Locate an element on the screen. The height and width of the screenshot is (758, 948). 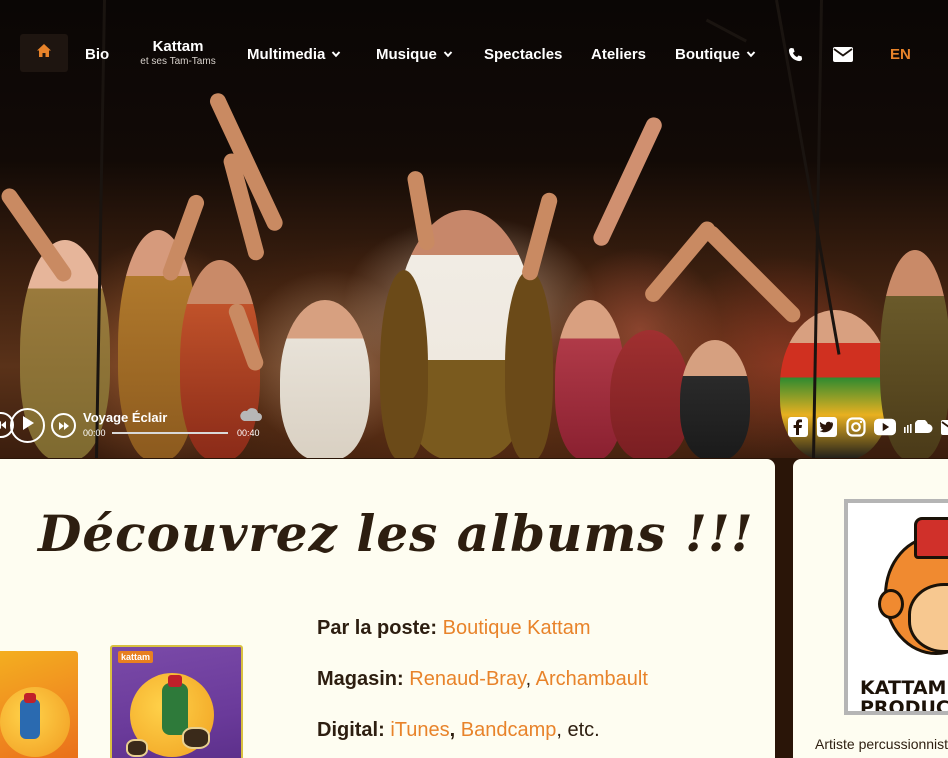
logo-text: KATTAM PRODUCTIONS is located at coordinates (904, 696).